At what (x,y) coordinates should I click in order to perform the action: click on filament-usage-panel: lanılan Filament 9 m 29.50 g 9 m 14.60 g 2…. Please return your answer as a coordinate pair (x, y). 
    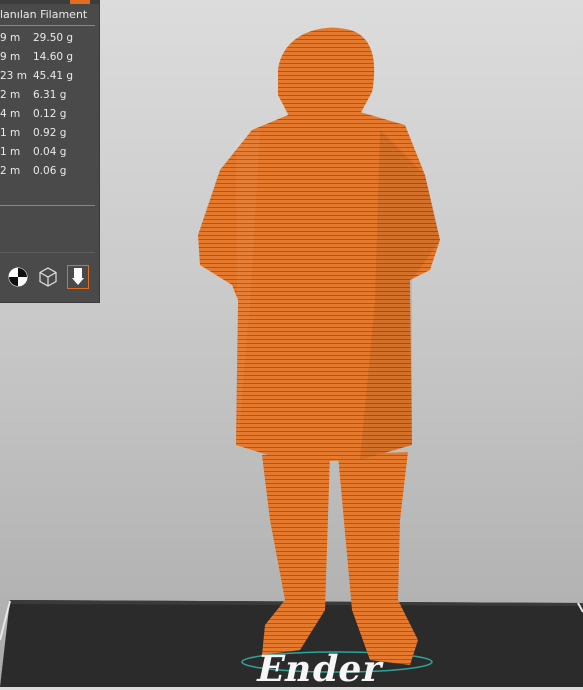
    Looking at the image, I should click on (50, 151).